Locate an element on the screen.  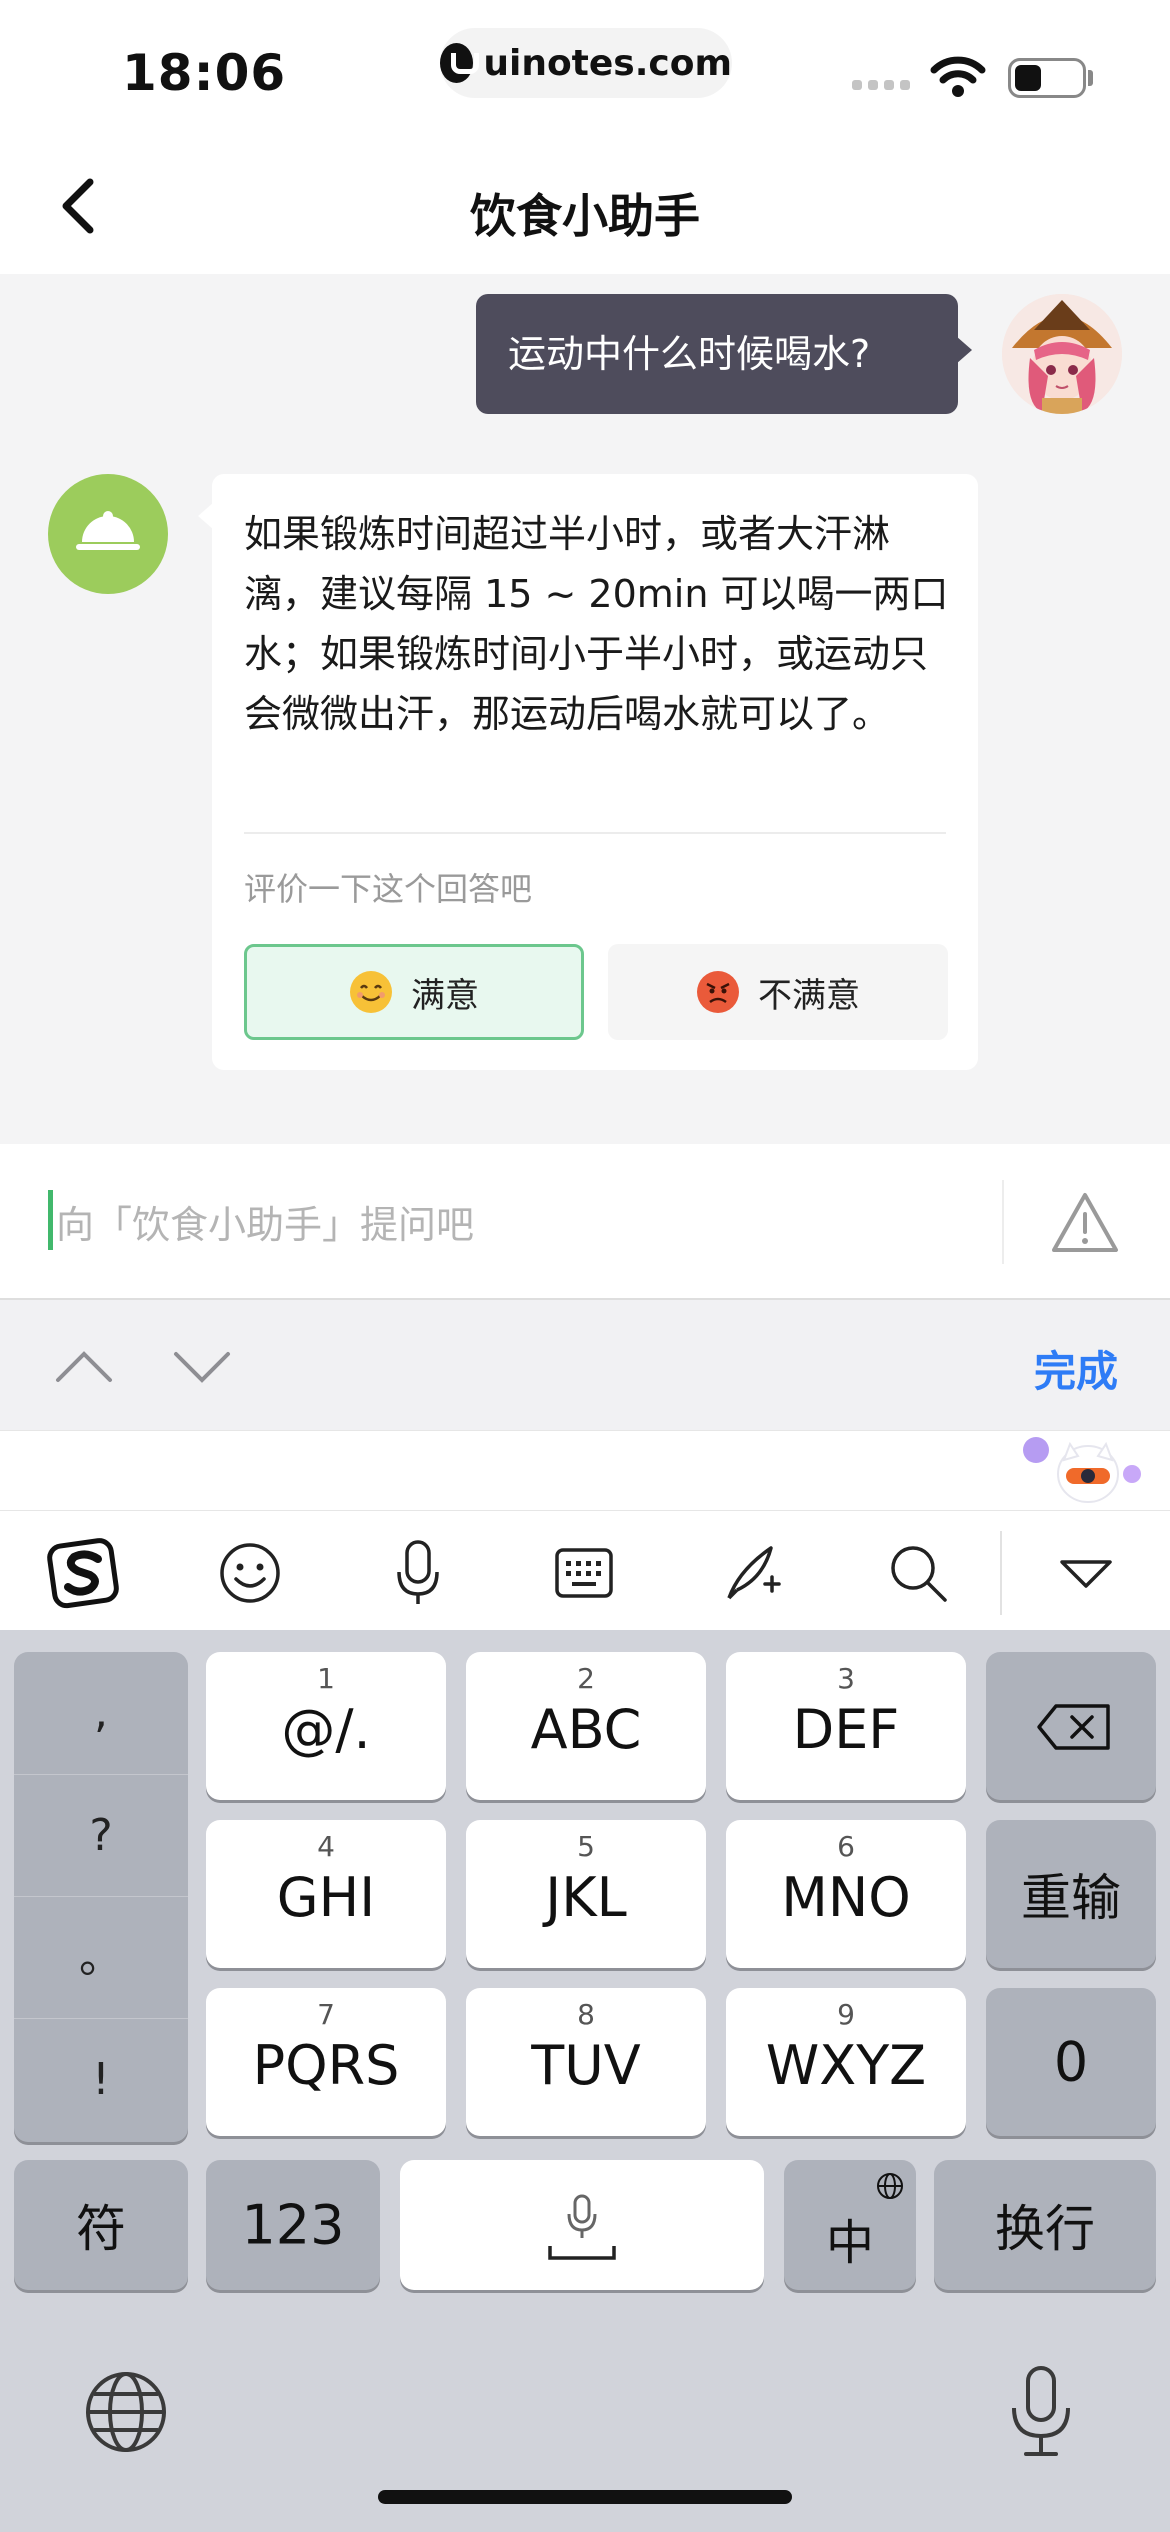
punctuation-column: , ? 。 ! is located at coordinates (101, 1897).